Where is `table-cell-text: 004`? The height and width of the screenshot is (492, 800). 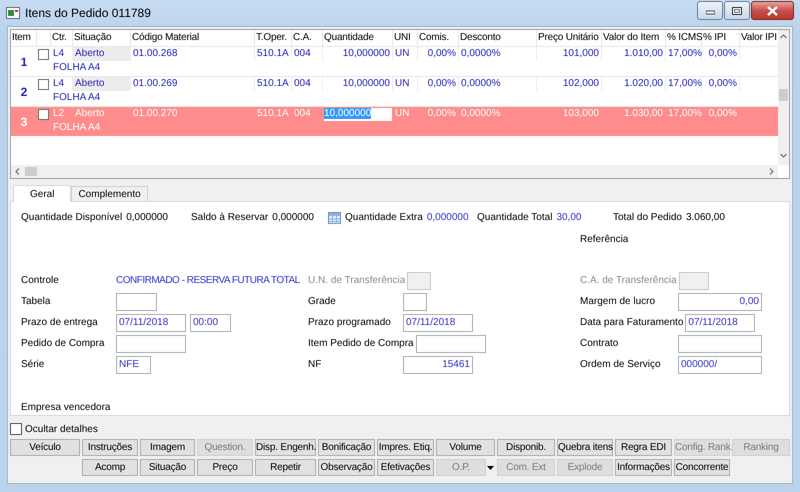 table-cell-text: 004 is located at coordinates (302, 114).